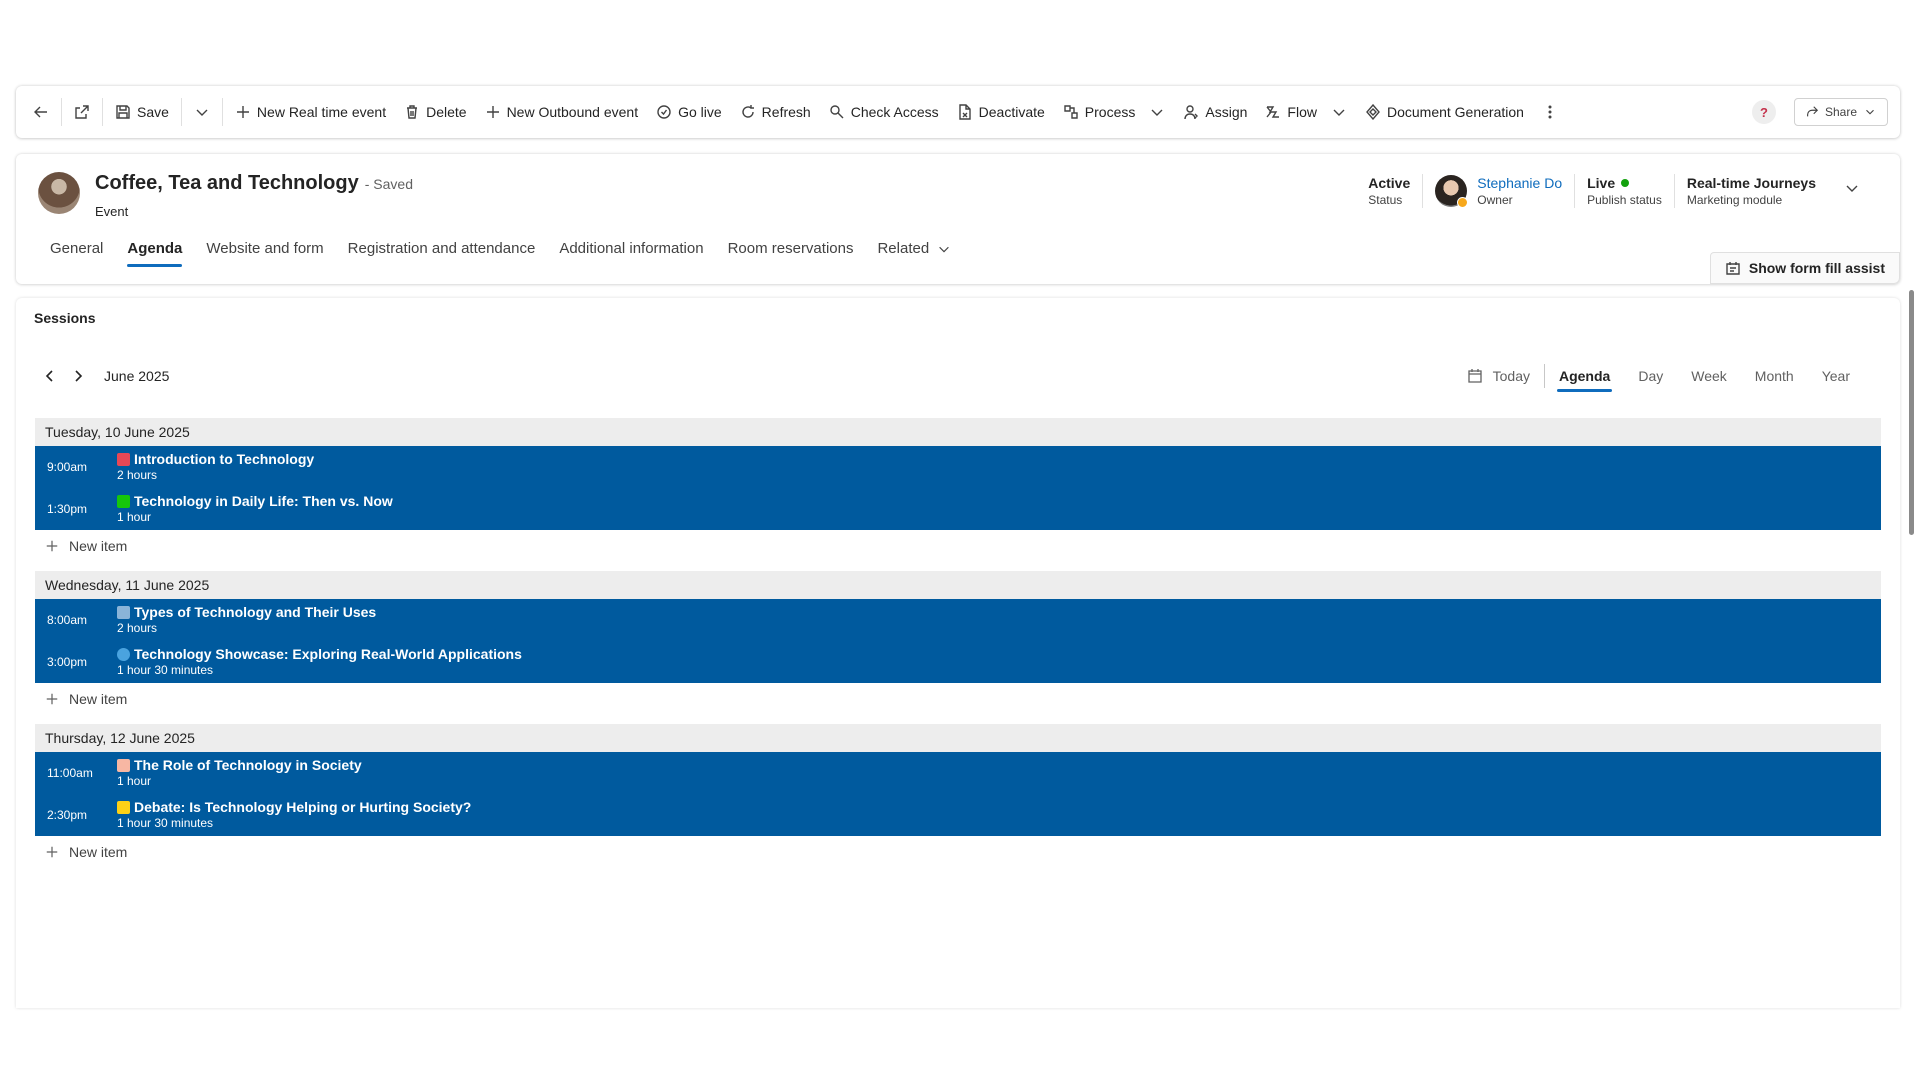  What do you see at coordinates (903, 248) in the screenshot?
I see `tab-related-label: Related` at bounding box center [903, 248].